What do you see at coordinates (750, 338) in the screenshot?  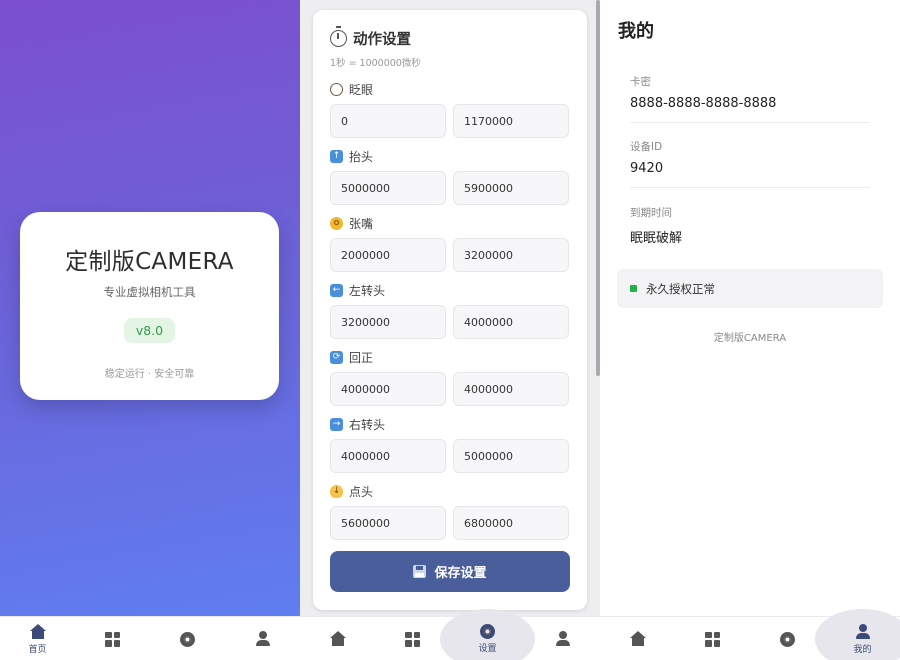 I see `app-footer: 定制版CAMERA` at bounding box center [750, 338].